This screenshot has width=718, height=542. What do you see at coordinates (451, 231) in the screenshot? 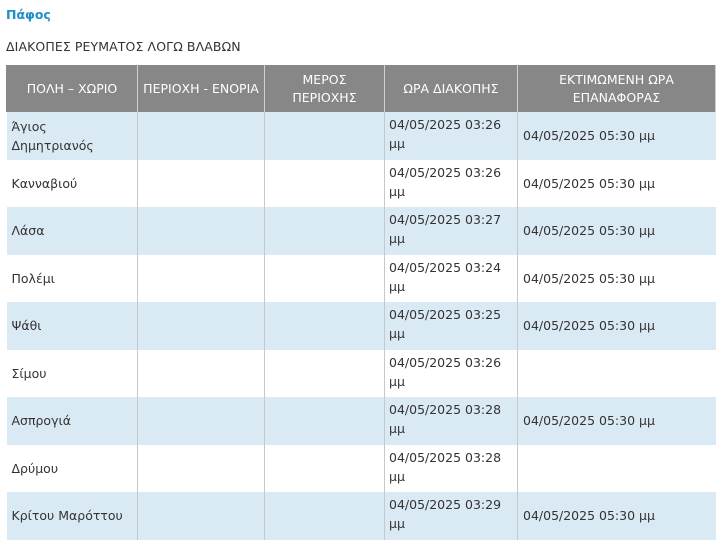
I see `cell-outage-time: 04/05/2025 03:27 μμ` at bounding box center [451, 231].